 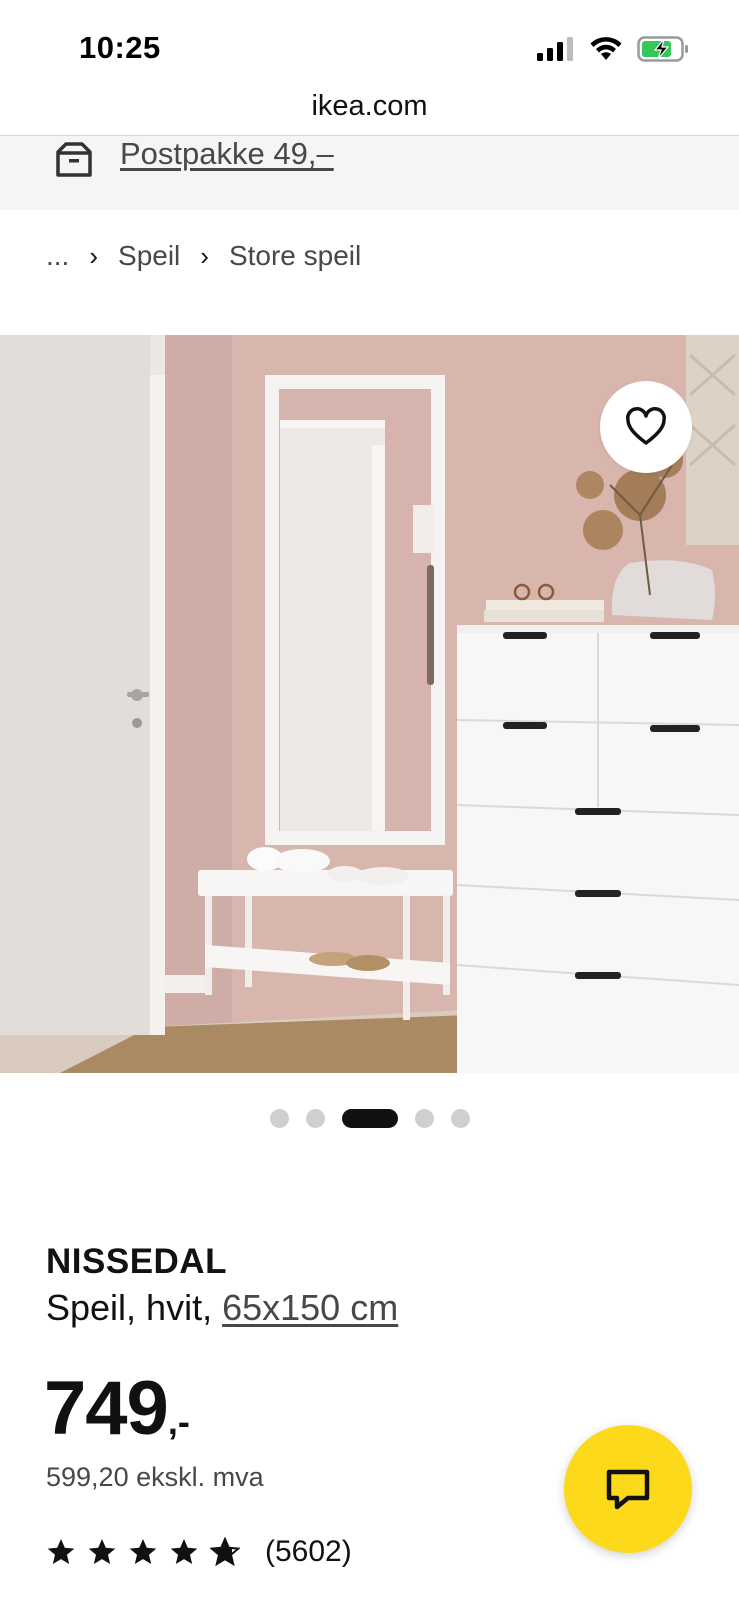 I want to click on product-price: 749,-, so click(x=117, y=1408).